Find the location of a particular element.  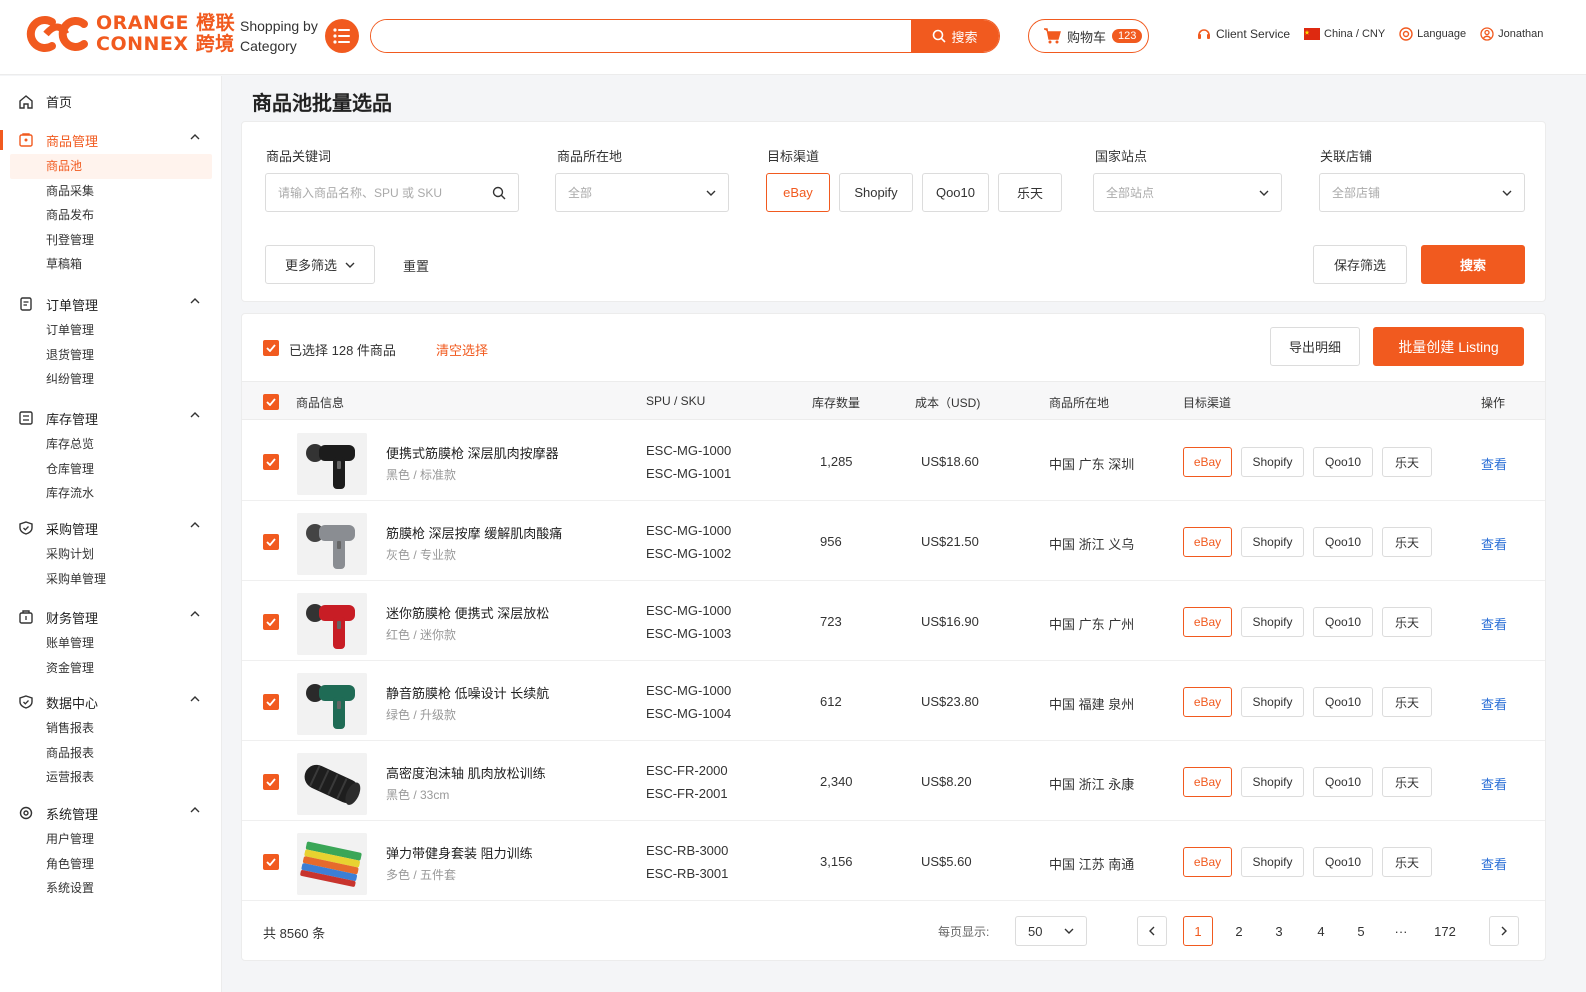

prev-page-button is located at coordinates (1152, 931).